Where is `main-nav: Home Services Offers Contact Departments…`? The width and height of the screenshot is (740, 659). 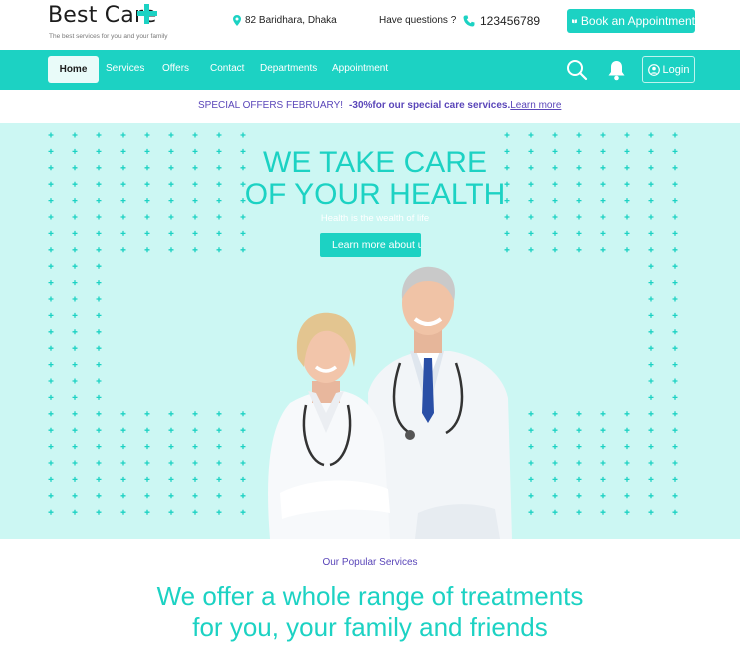 main-nav: Home Services Offers Contact Departments… is located at coordinates (370, 70).